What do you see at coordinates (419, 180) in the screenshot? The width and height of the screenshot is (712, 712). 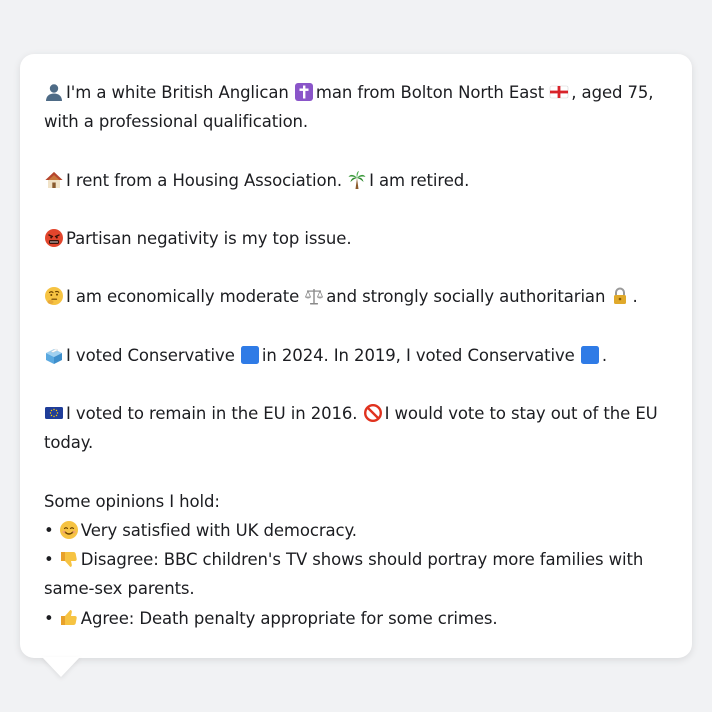 I see `housing-text2: I am retired.` at bounding box center [419, 180].